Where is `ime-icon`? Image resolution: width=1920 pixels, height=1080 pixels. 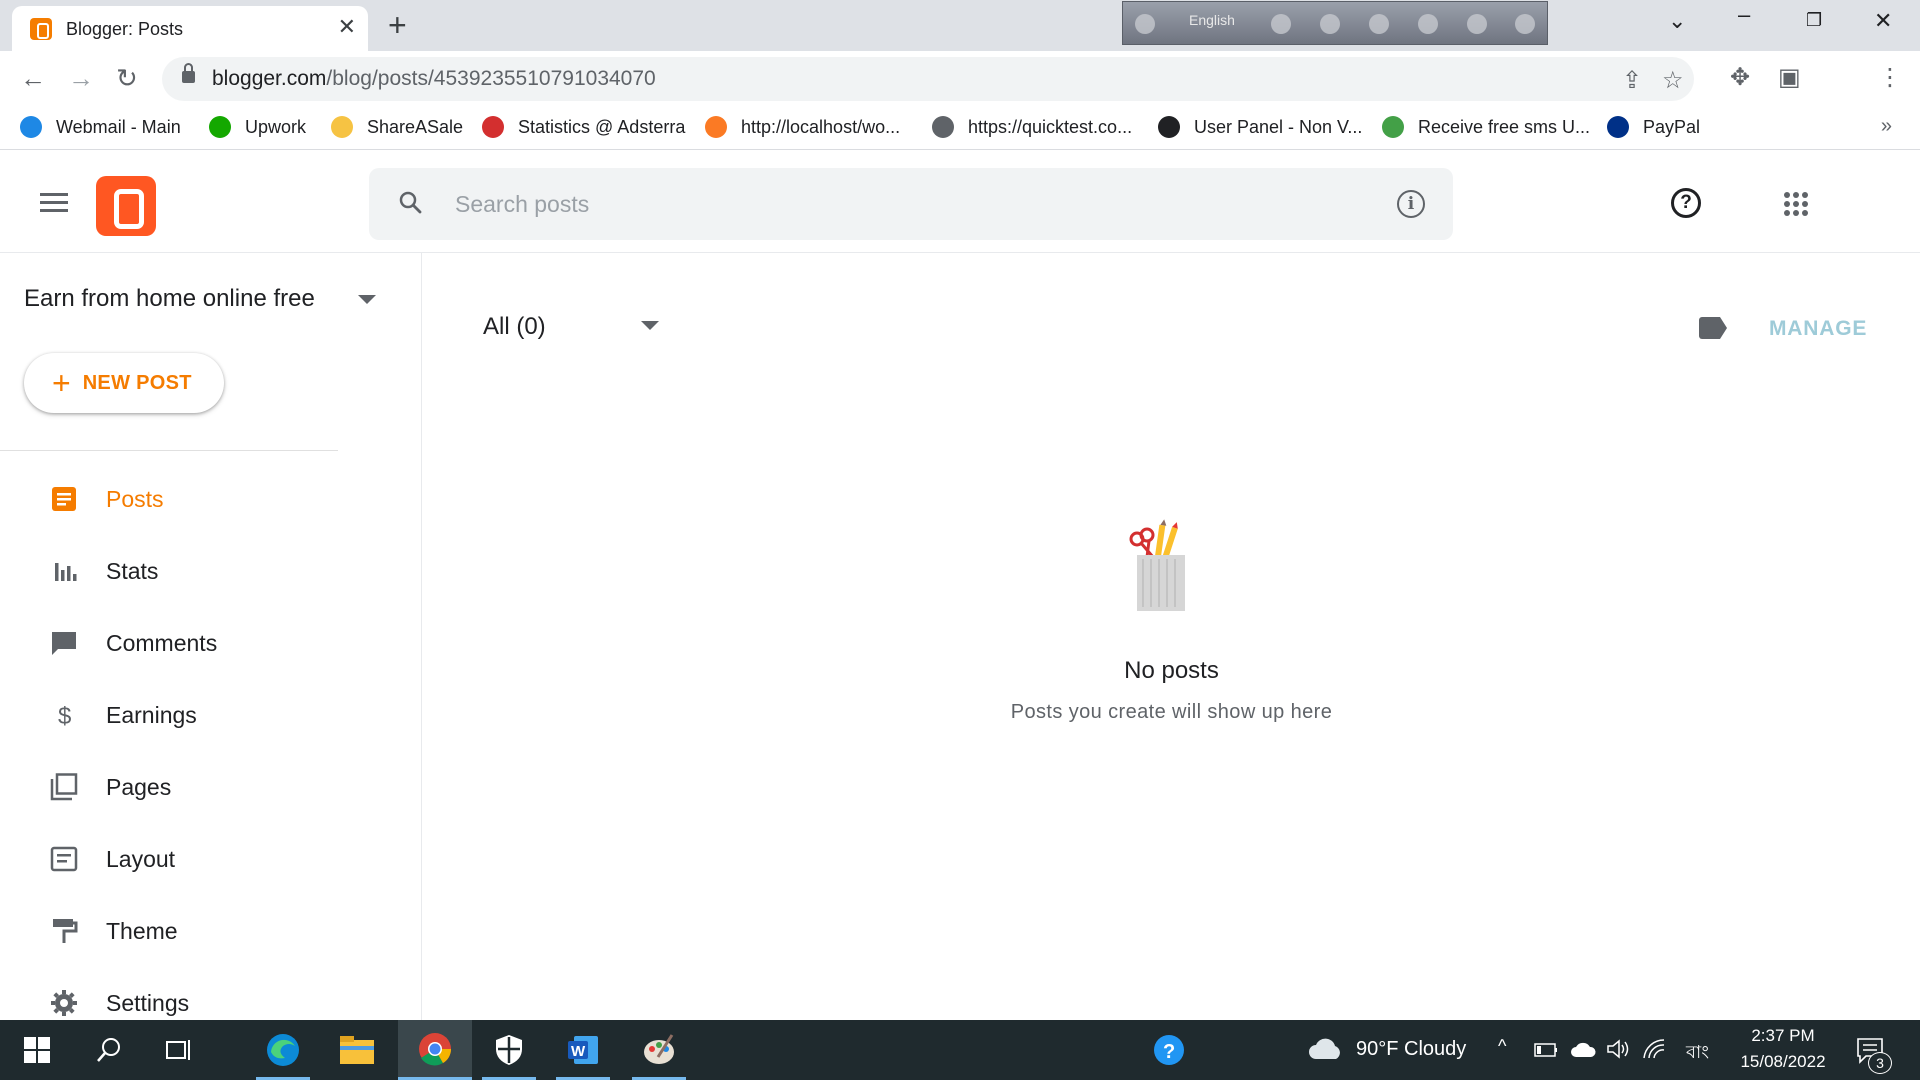 ime-icon is located at coordinates (1145, 24).